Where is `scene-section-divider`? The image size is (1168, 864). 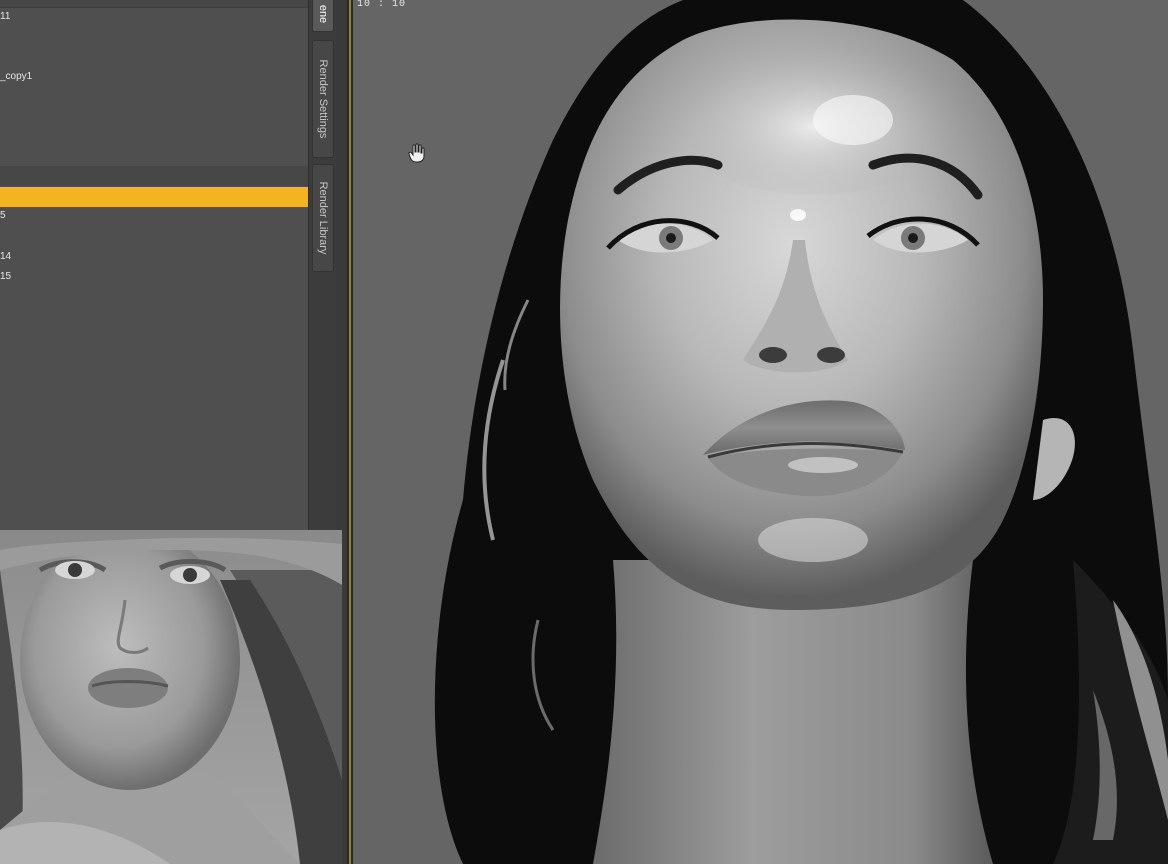
scene-section-divider is located at coordinates (154, 176).